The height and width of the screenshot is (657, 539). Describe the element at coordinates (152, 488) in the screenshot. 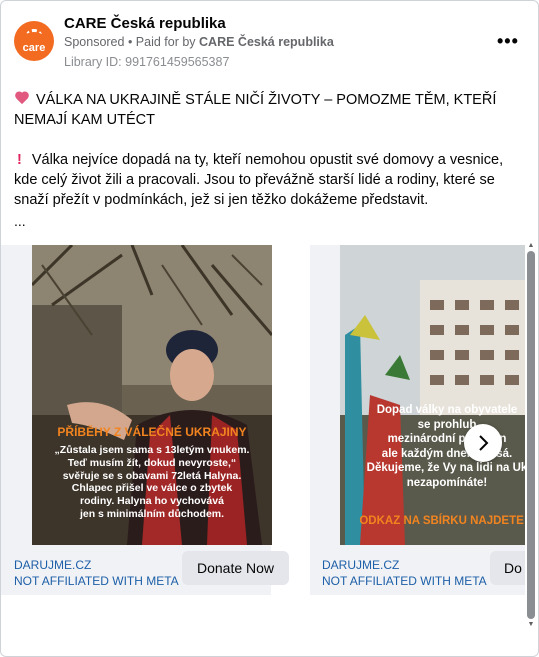

I see `caption-line: Chlapec přišel ve válce o zbytek` at that location.